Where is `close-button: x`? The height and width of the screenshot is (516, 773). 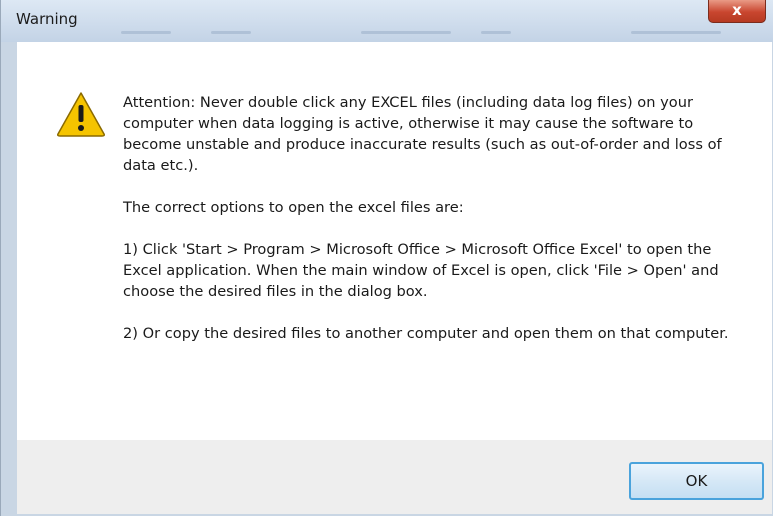 close-button: x is located at coordinates (737, 11).